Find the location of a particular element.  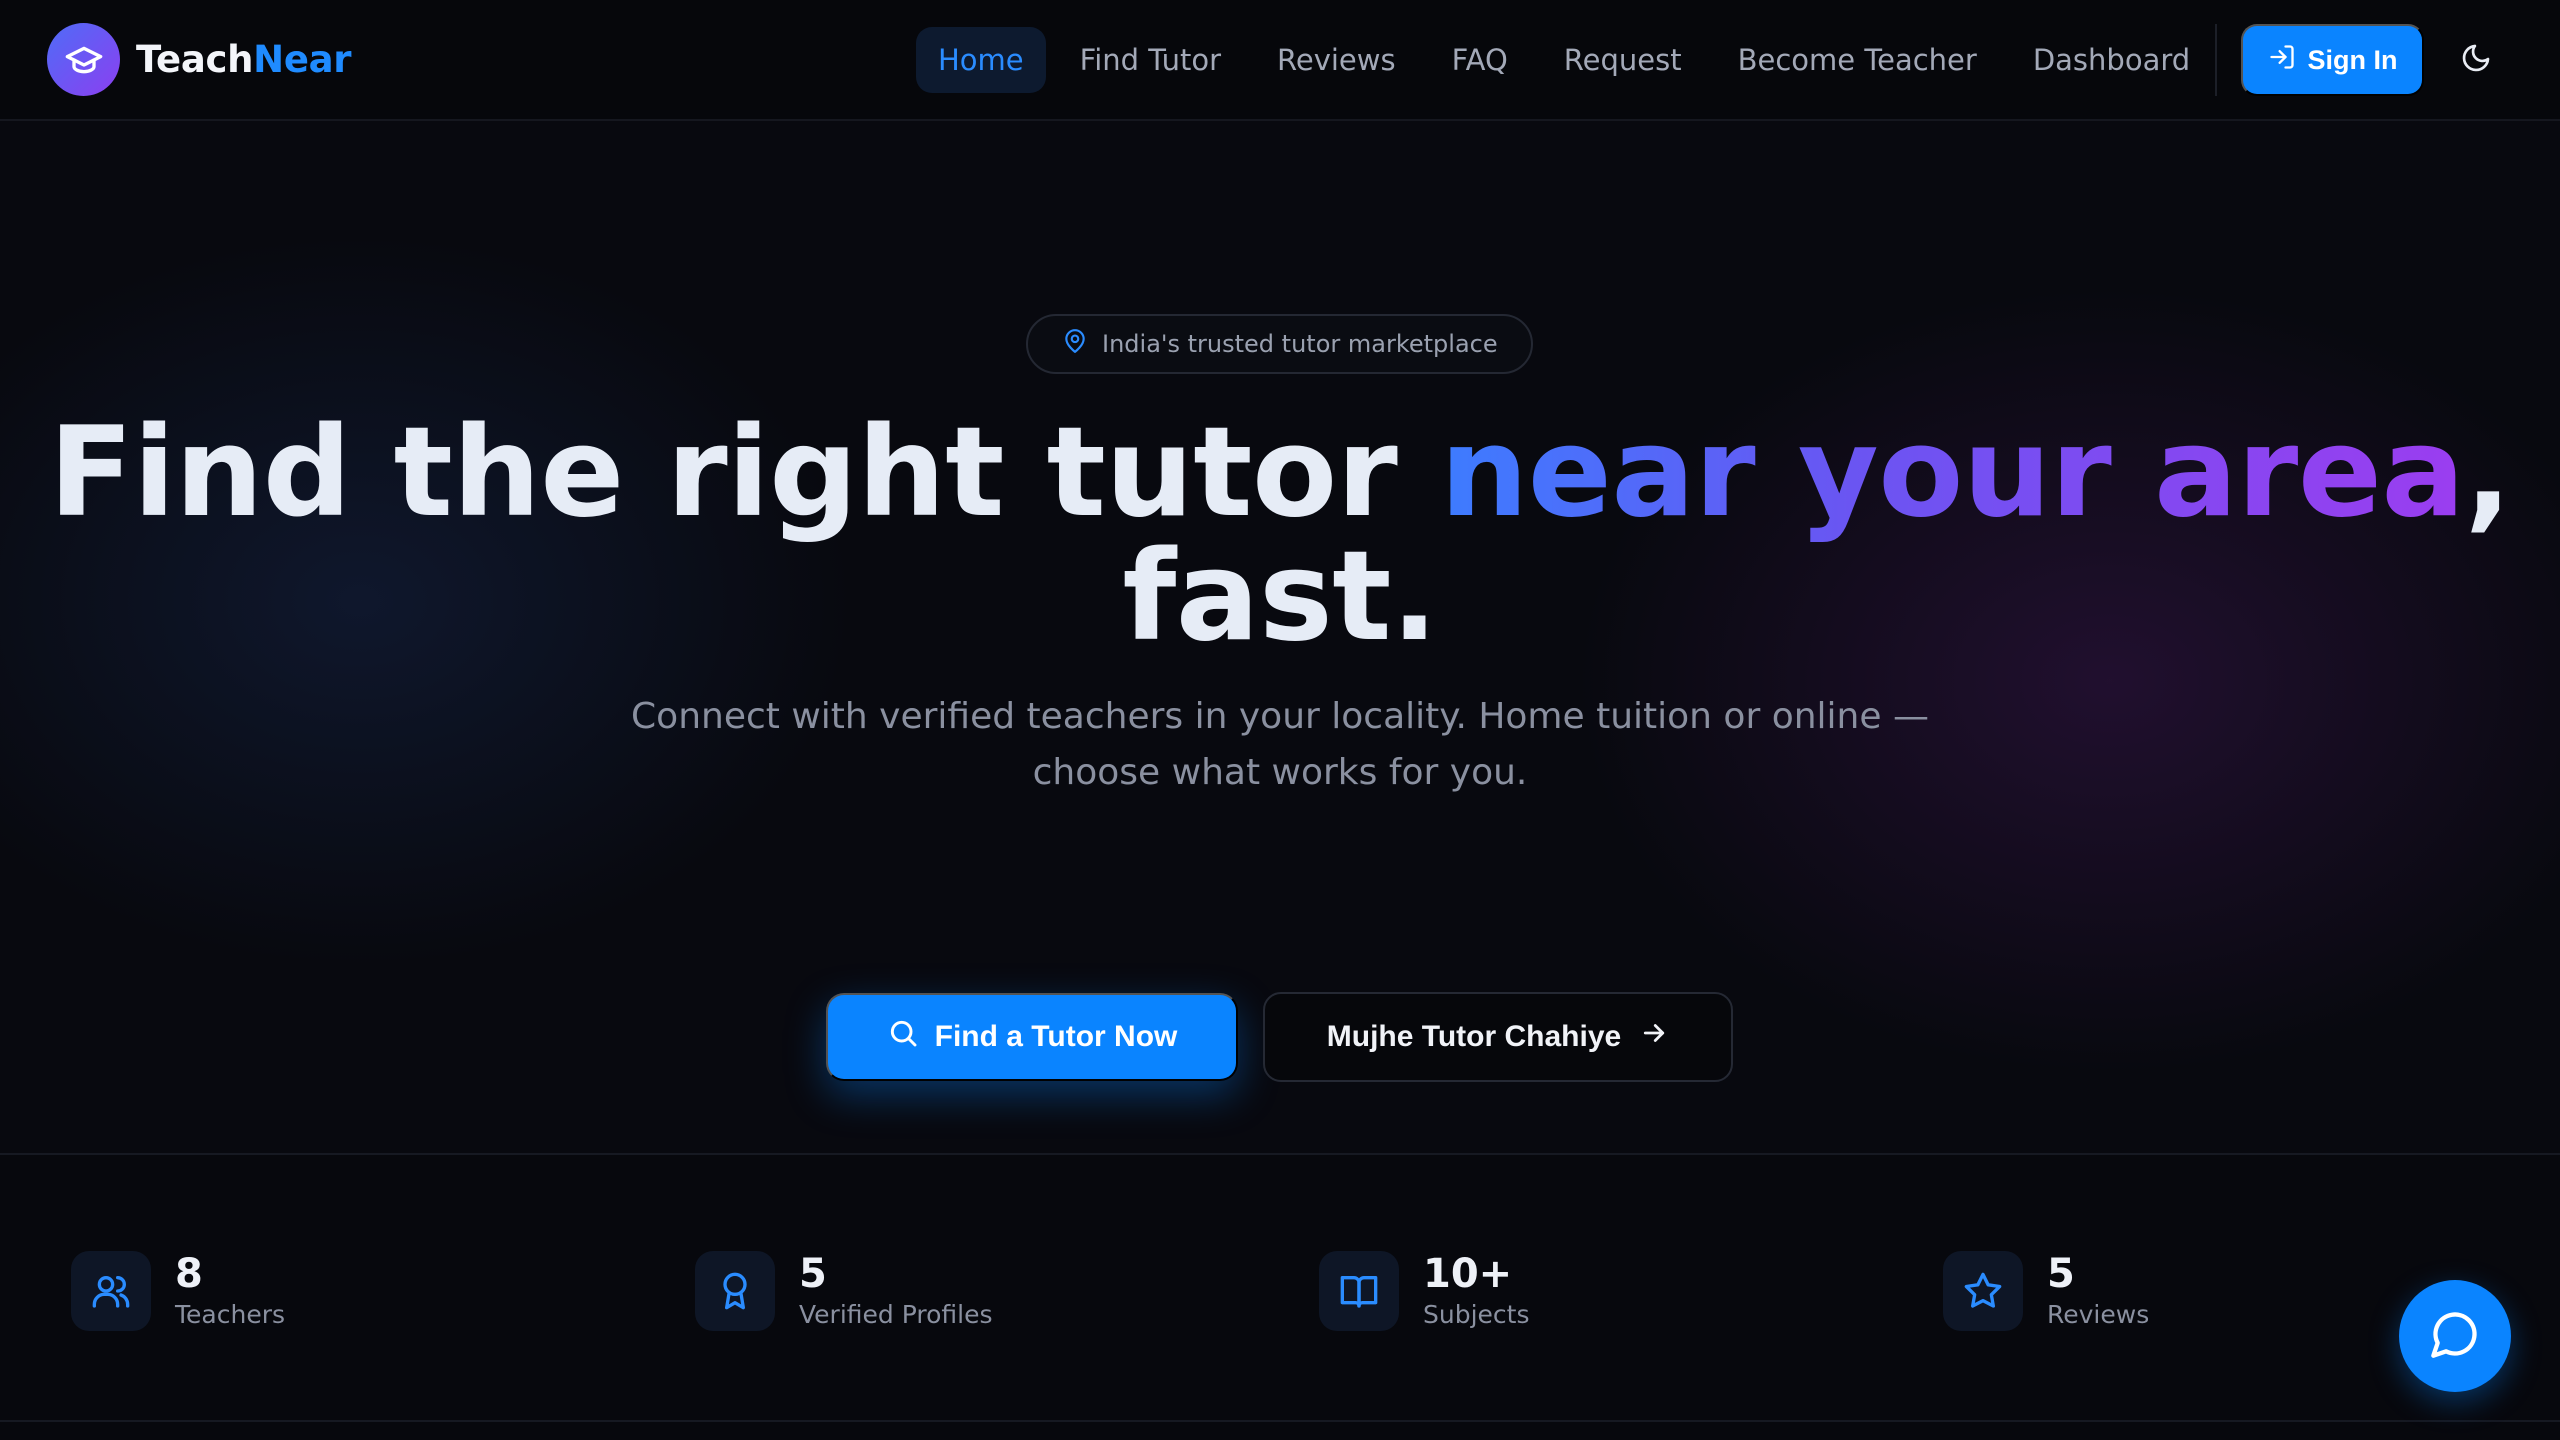

stat-teachers: 8 Teachers is located at coordinates (178, 1291).